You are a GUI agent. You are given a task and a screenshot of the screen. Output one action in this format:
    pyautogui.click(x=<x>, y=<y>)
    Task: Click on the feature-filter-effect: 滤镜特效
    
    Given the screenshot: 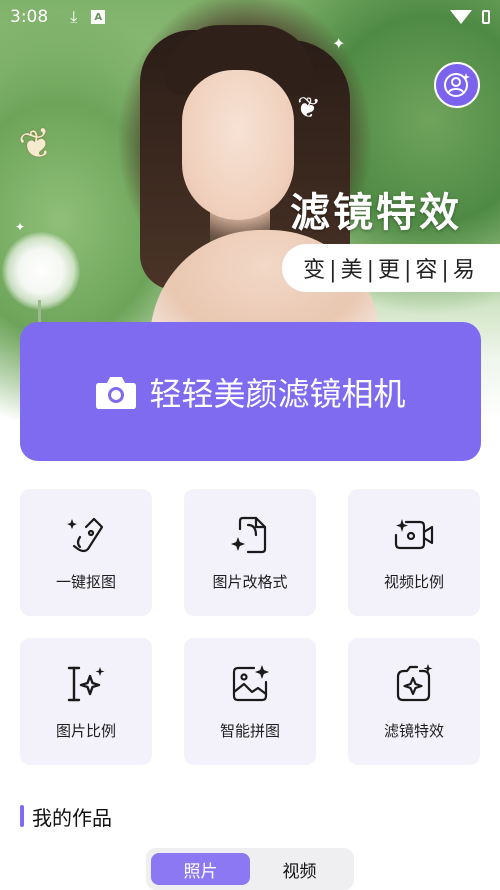 What is the action you would take?
    pyautogui.click(x=414, y=701)
    